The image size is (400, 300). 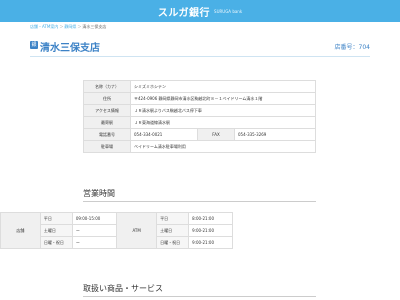 What do you see at coordinates (164, 134) in the screenshot?
I see `phone-value: 054-334-0021` at bounding box center [164, 134].